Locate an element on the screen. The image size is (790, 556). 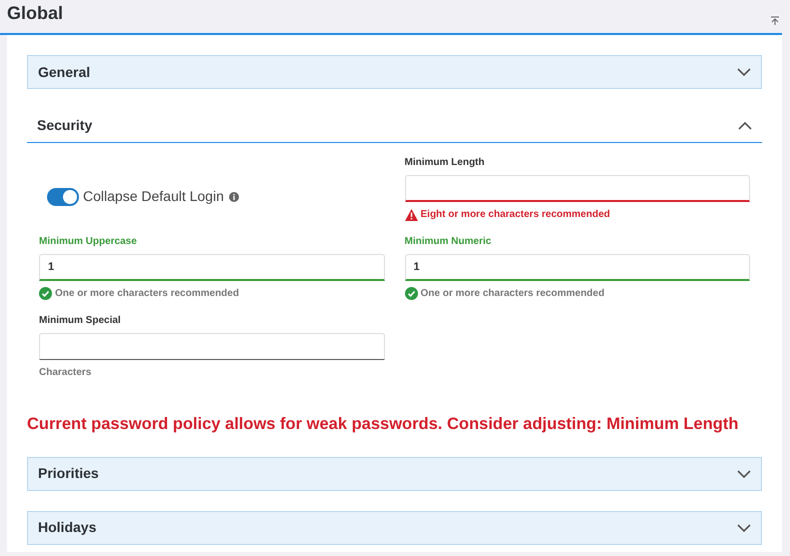
field-label: Minimum Special is located at coordinates (80, 321).